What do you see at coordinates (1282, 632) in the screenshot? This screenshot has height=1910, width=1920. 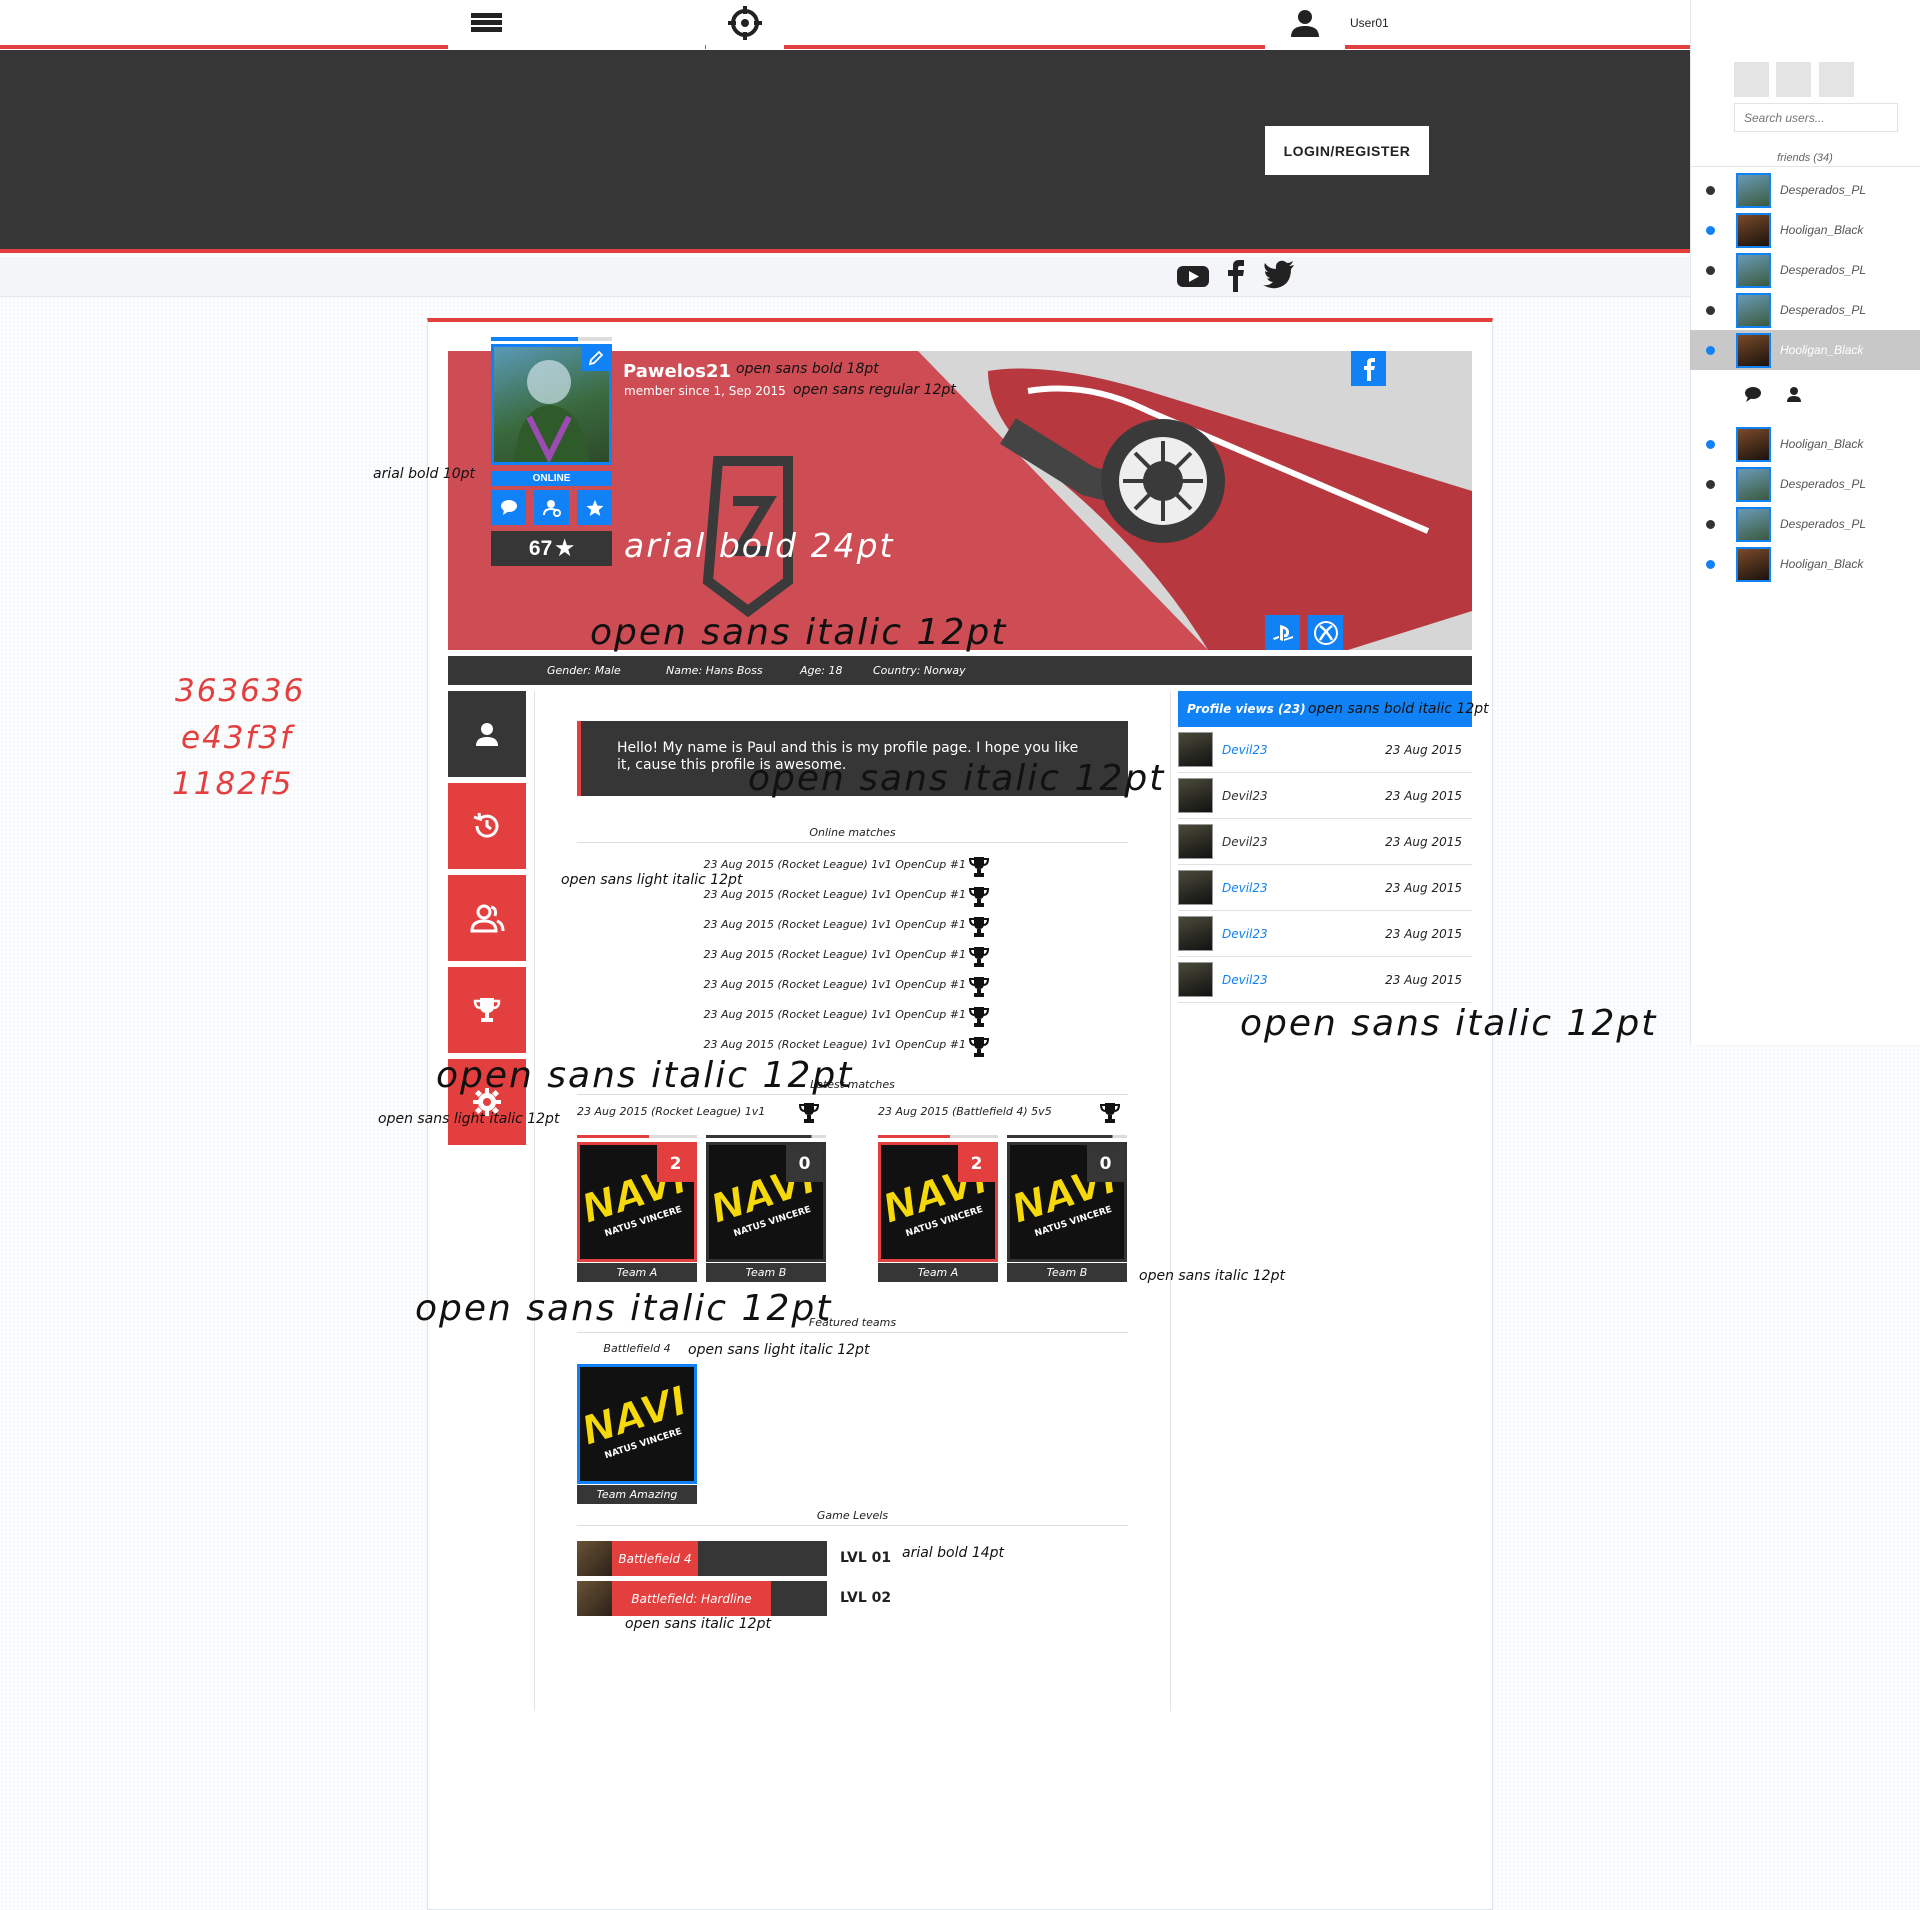 I see `playstation-link` at bounding box center [1282, 632].